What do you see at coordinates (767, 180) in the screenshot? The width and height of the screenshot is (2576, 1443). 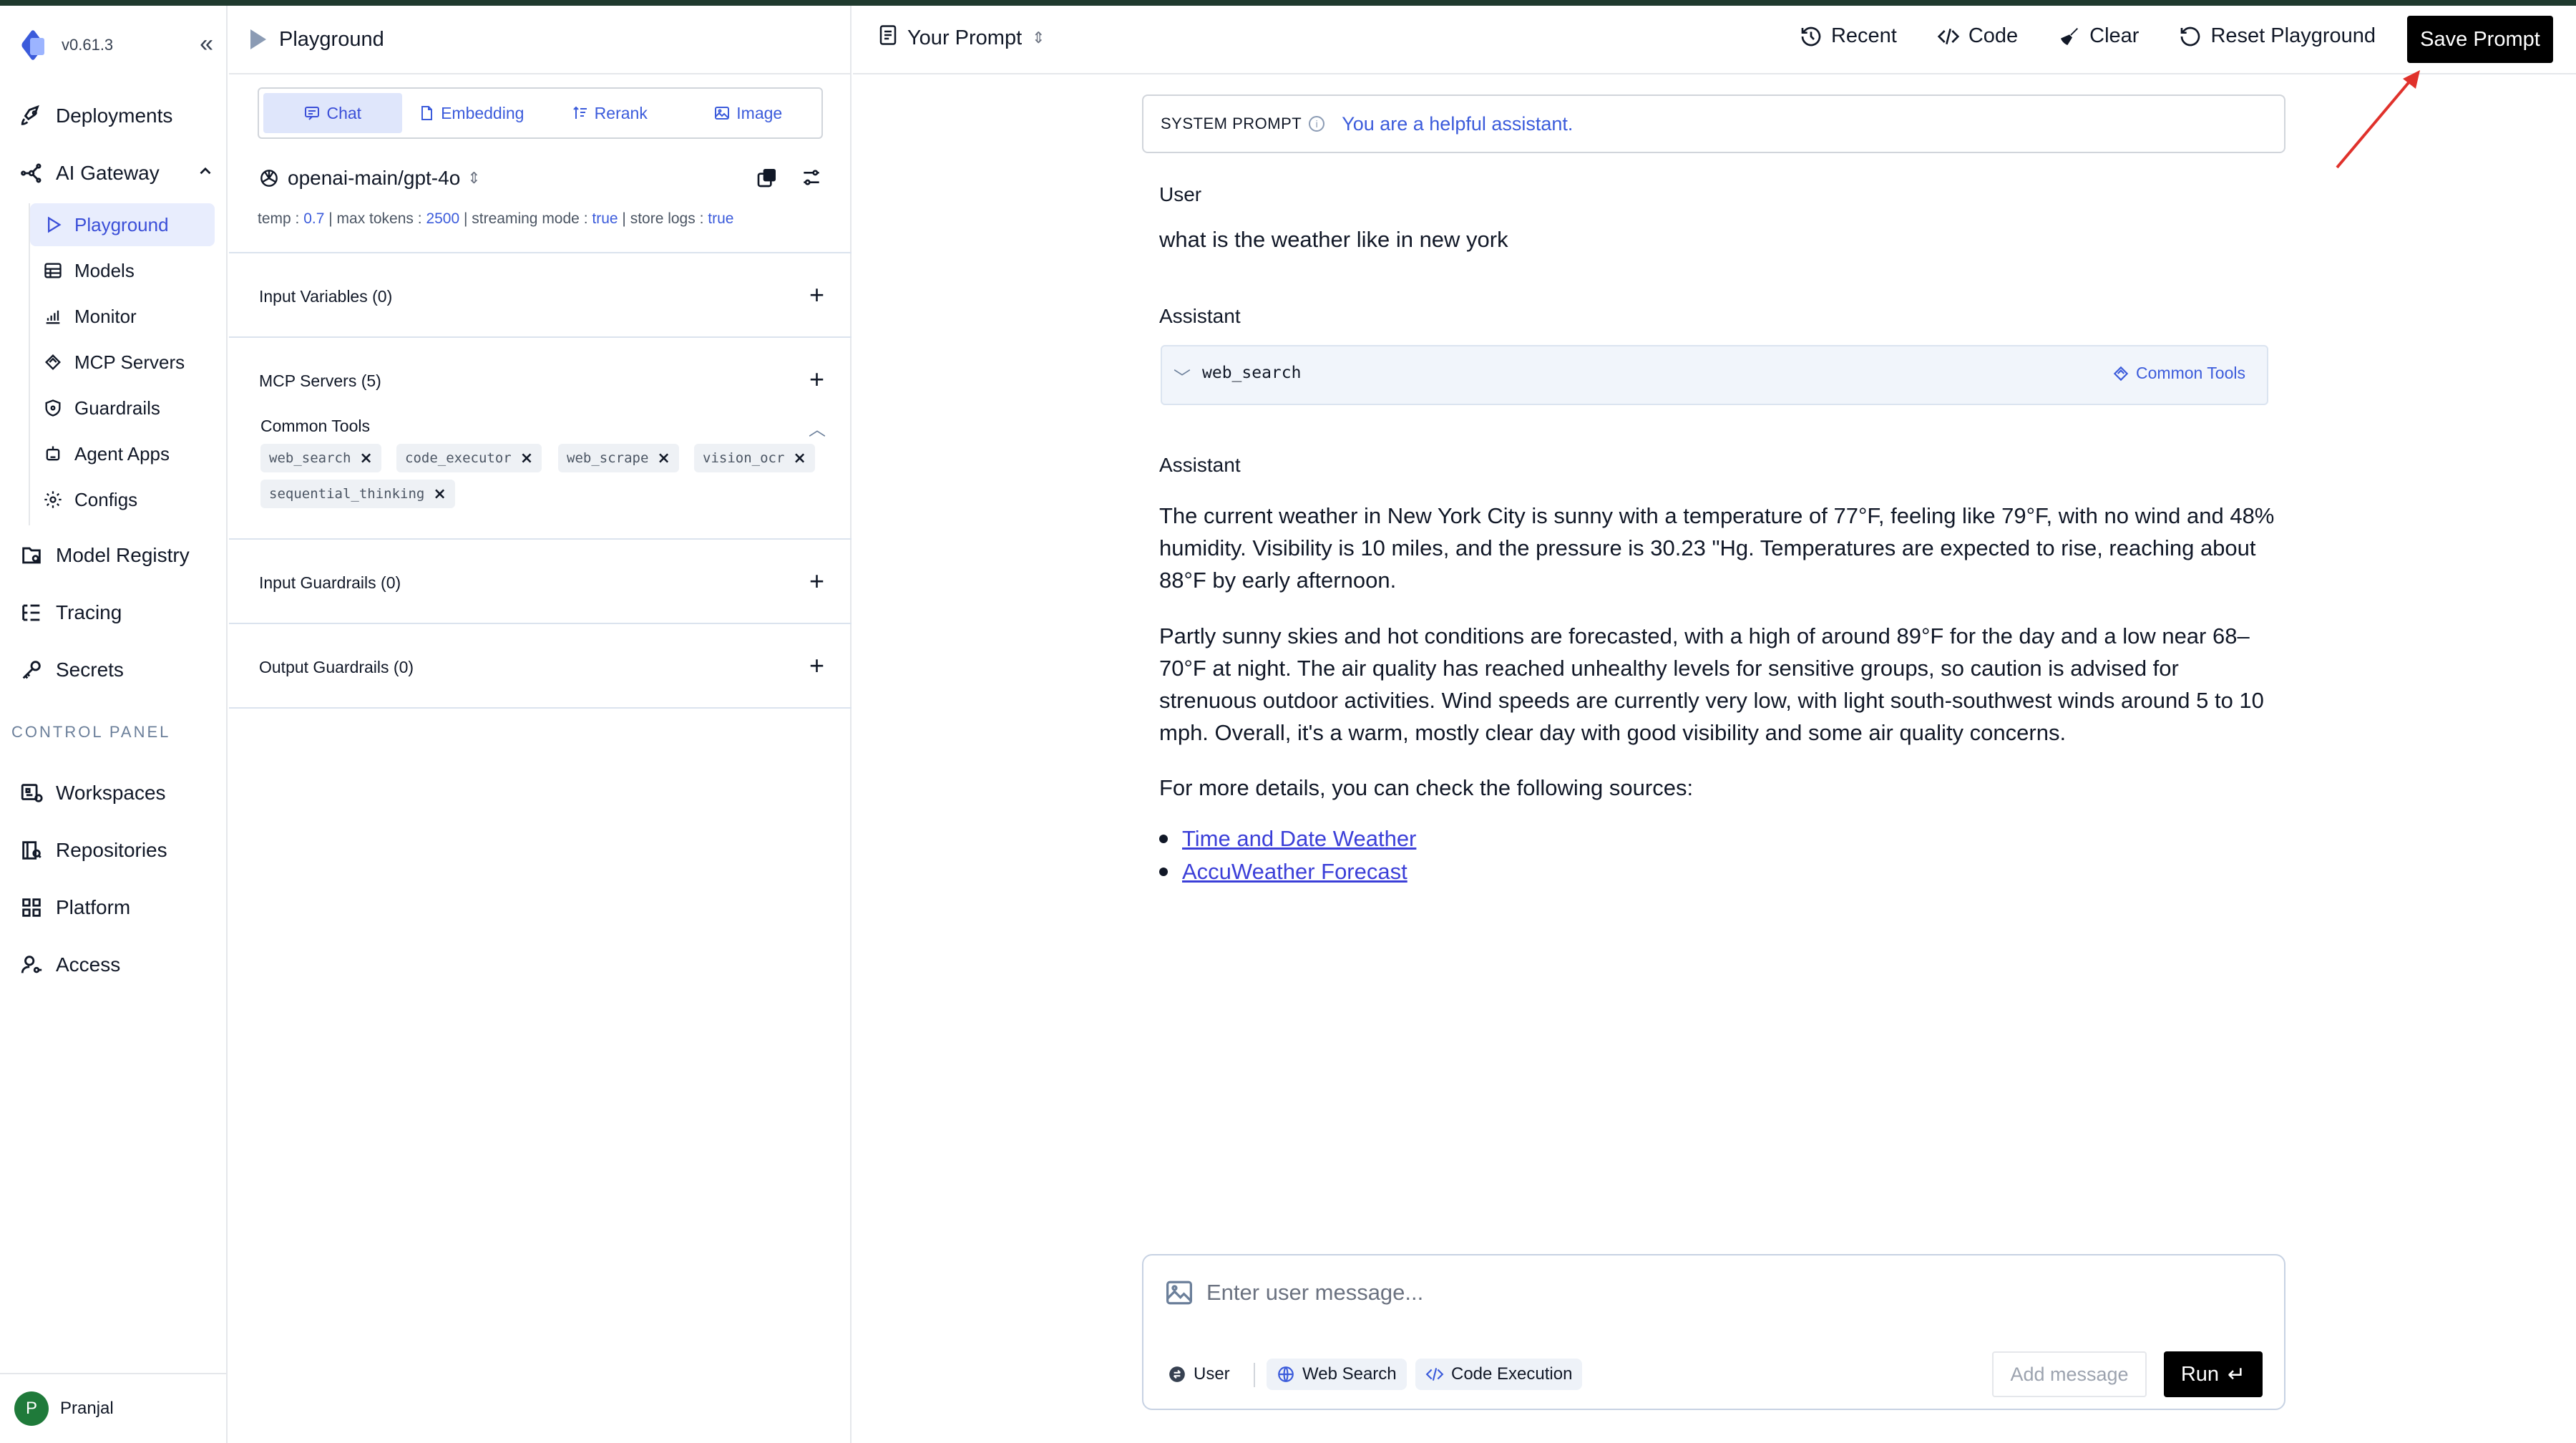 I see `copy-icon` at bounding box center [767, 180].